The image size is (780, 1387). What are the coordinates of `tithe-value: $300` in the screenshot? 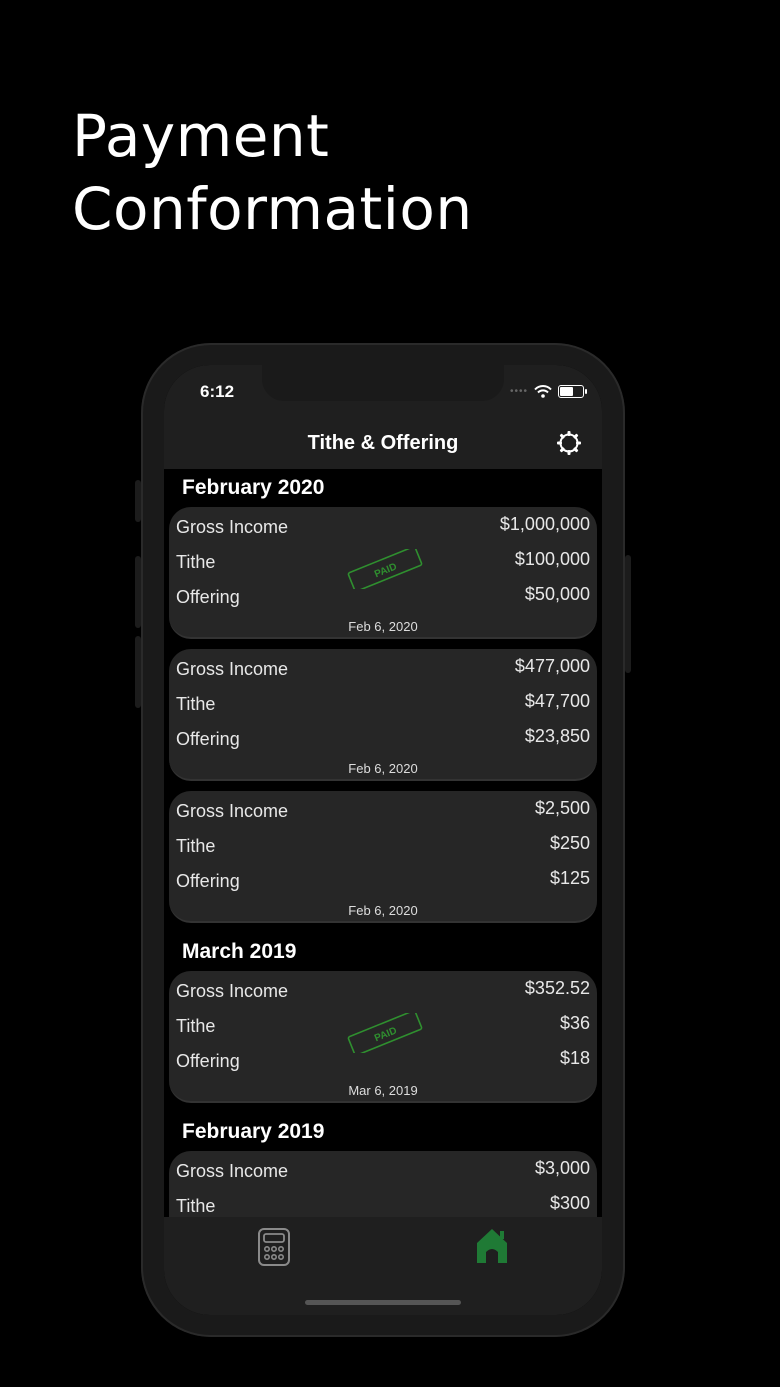 It's located at (569, 1203).